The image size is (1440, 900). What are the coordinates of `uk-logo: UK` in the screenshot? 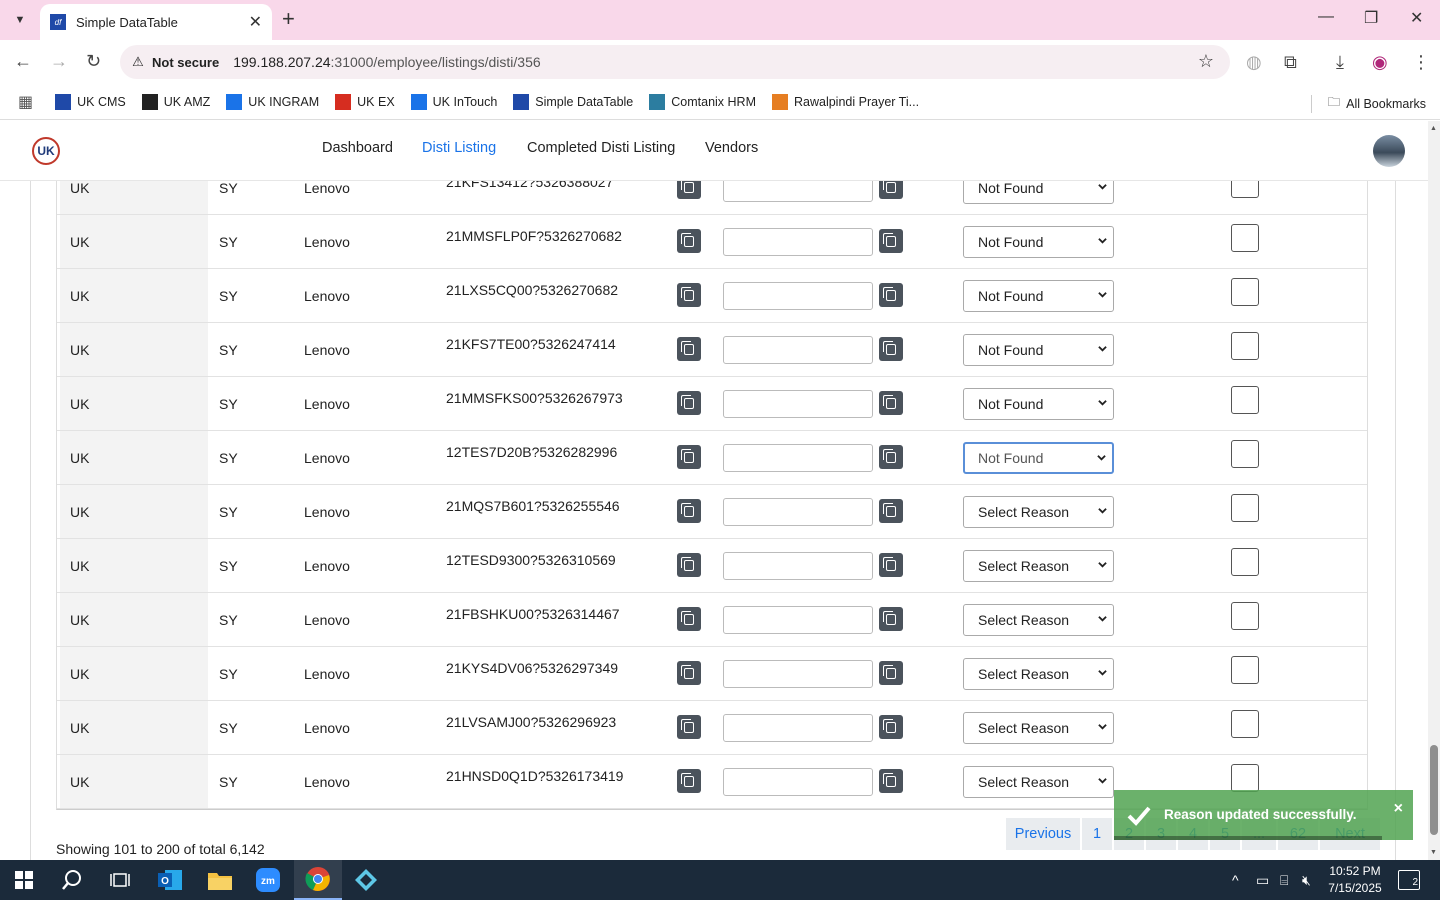 It's located at (46, 151).